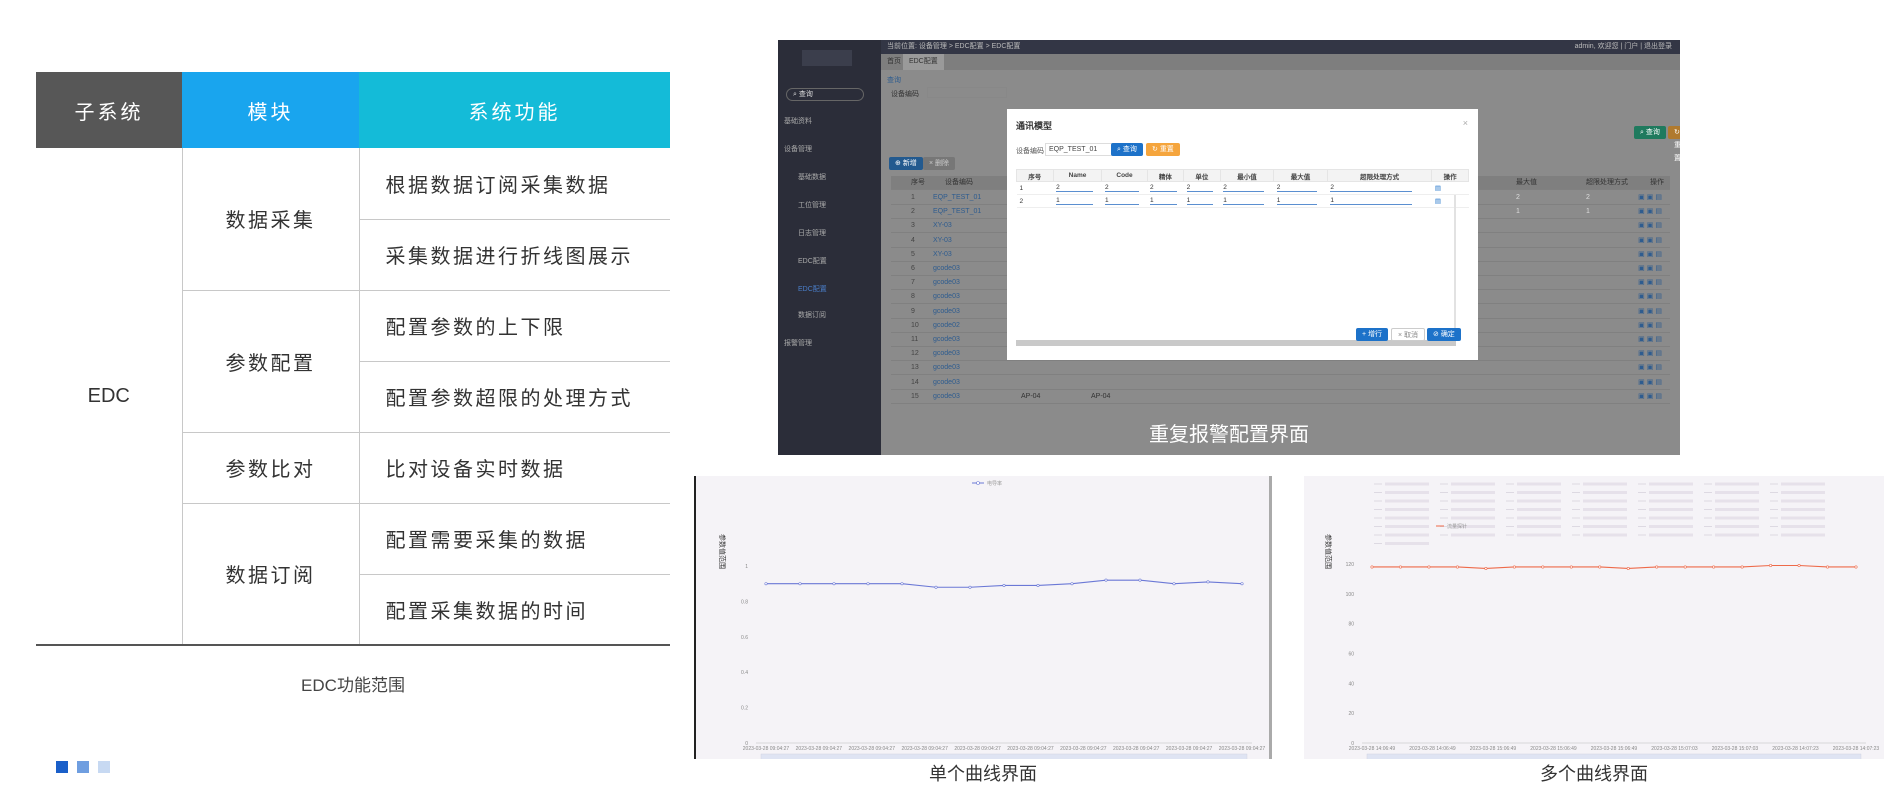 Image resolution: width=1894 pixels, height=790 pixels. Describe the element at coordinates (906, 163) in the screenshot. I see `add-button: ⊕ 新增` at that location.